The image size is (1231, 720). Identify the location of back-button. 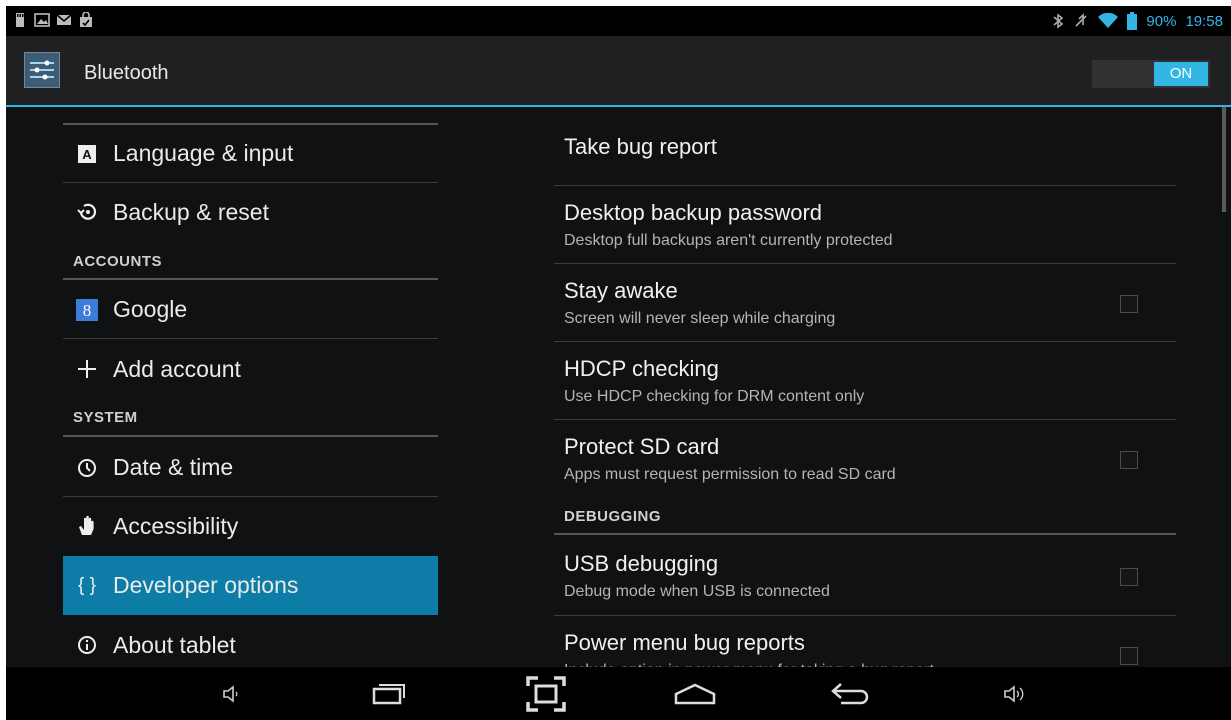
(851, 693).